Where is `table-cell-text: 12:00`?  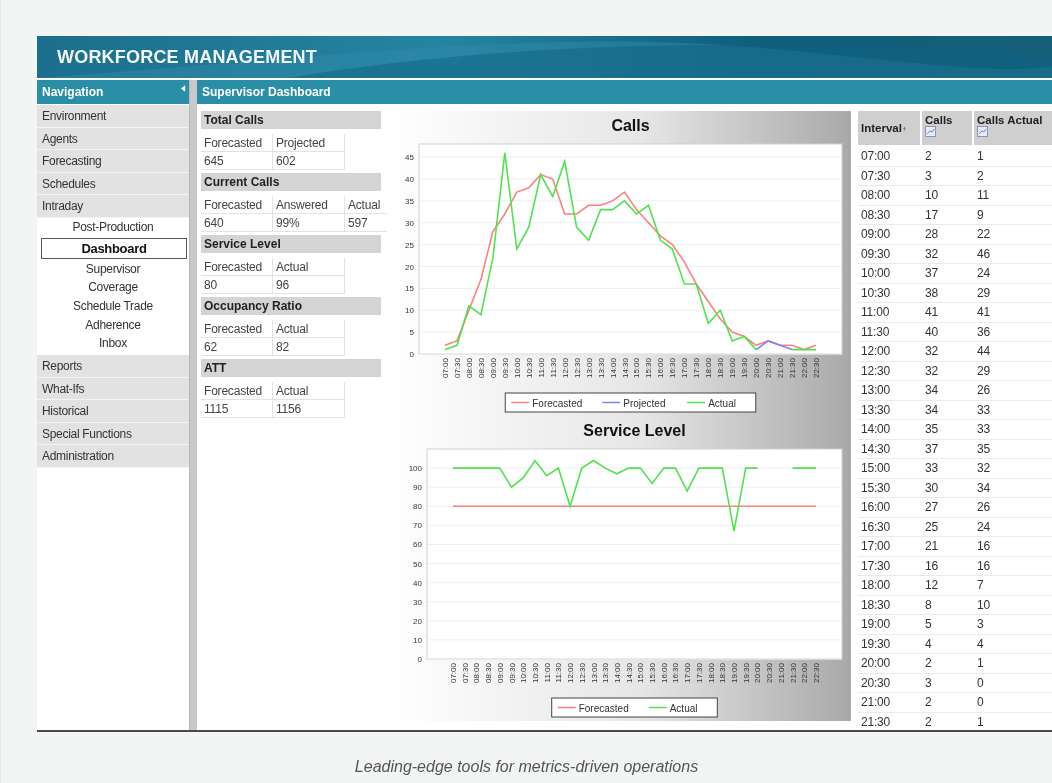
table-cell-text: 12:00 is located at coordinates (876, 351).